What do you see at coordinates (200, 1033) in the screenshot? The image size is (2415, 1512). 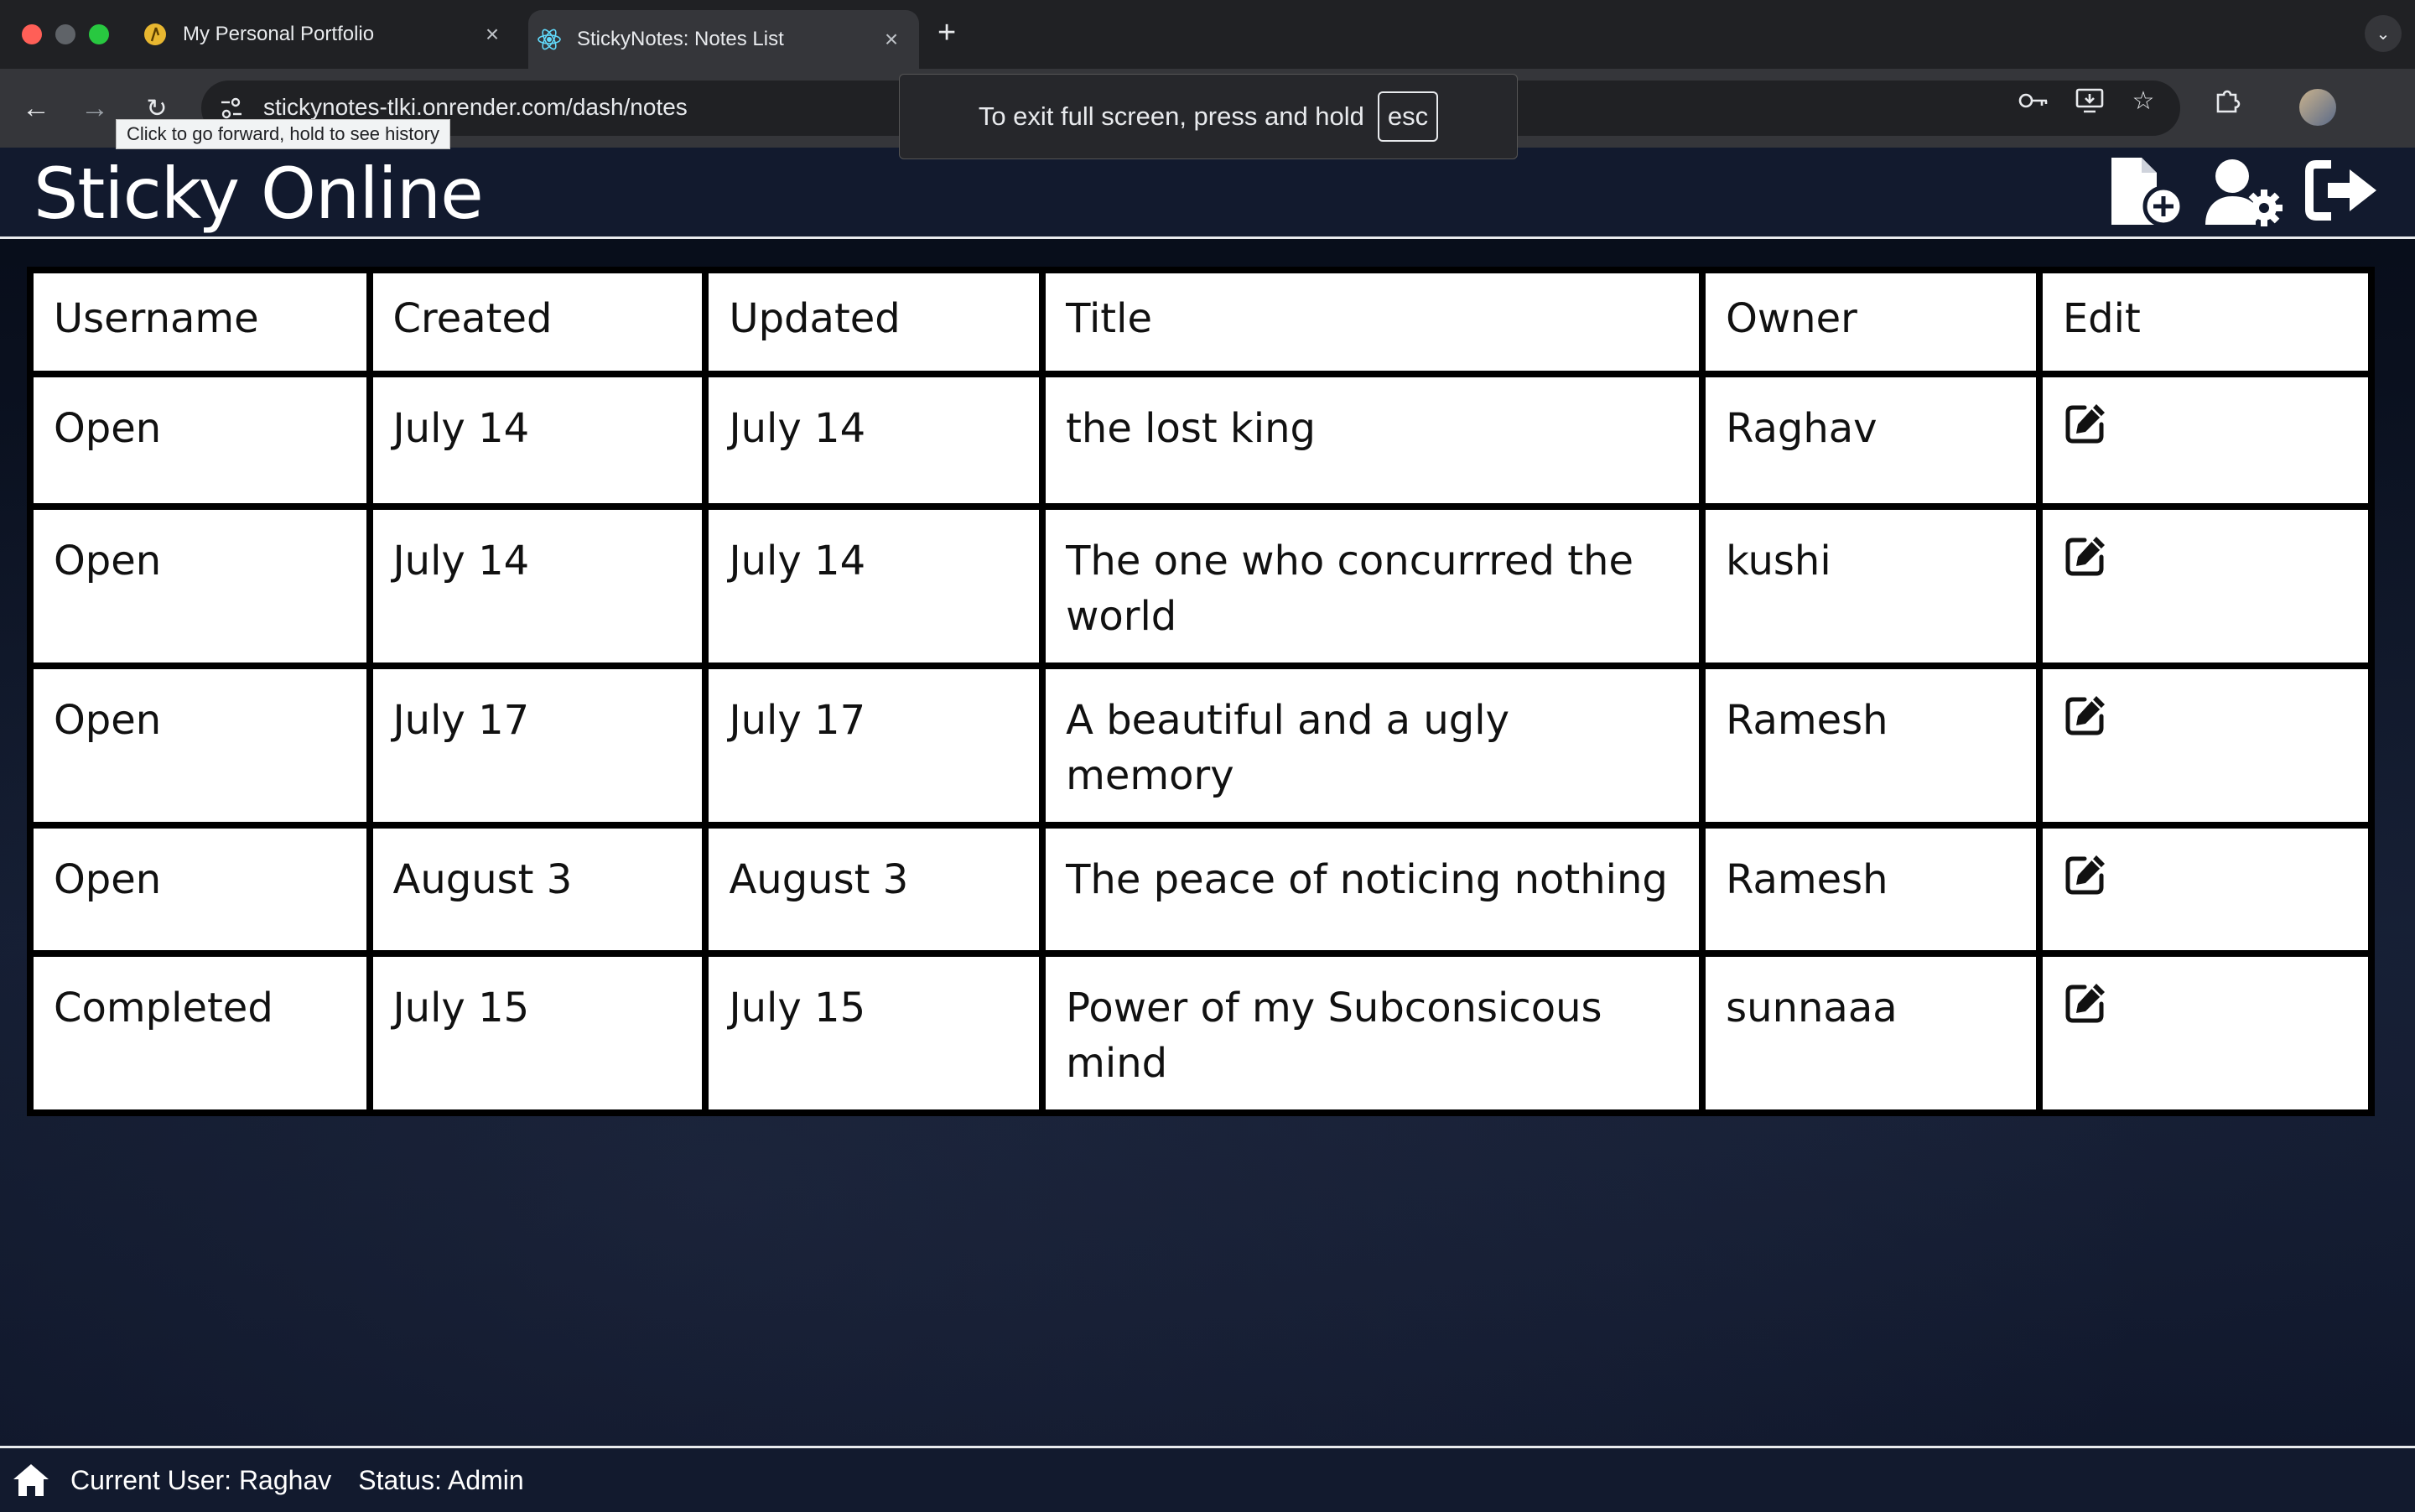 I see `note-status: Completed` at bounding box center [200, 1033].